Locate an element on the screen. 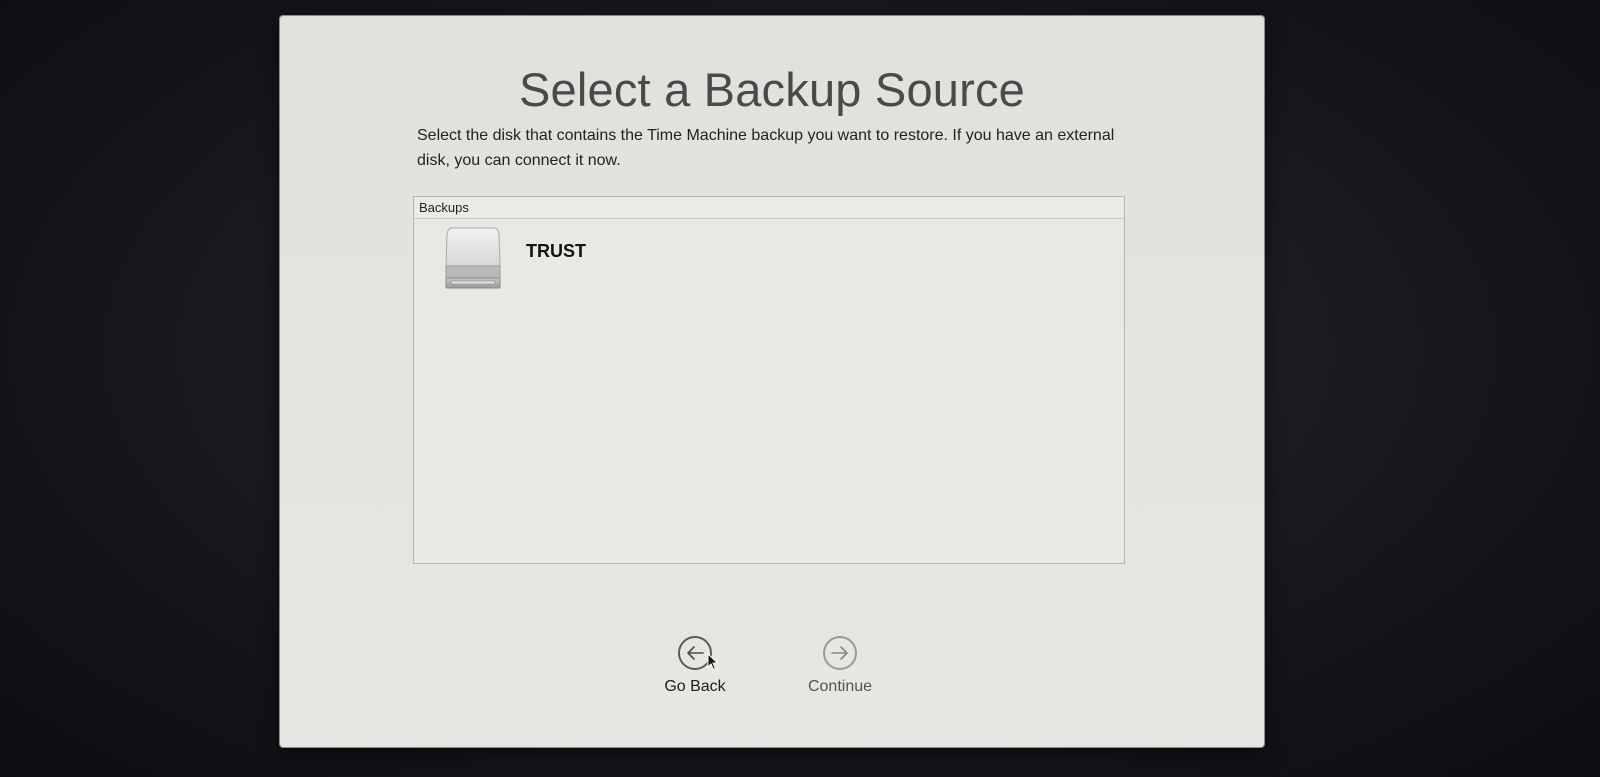  backups-list-header: Backups is located at coordinates (769, 208).